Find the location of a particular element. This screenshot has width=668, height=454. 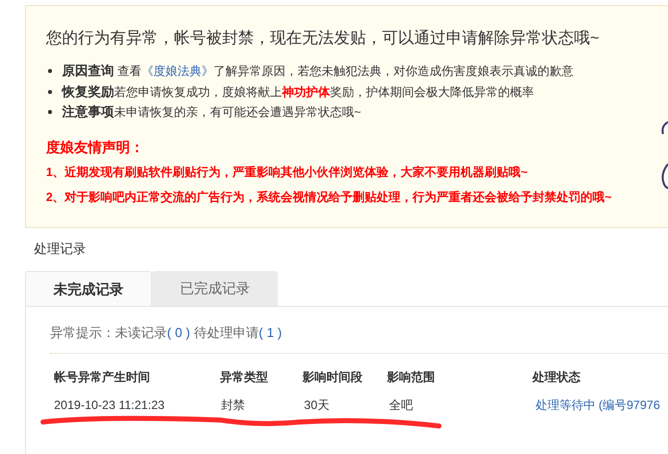

declaration-text: 2、对于影响吧内正常交流的广告行为，系统会视情况给予删贴处理，行为严重者还会被给予封禁处罚的哦~ is located at coordinates (329, 197).